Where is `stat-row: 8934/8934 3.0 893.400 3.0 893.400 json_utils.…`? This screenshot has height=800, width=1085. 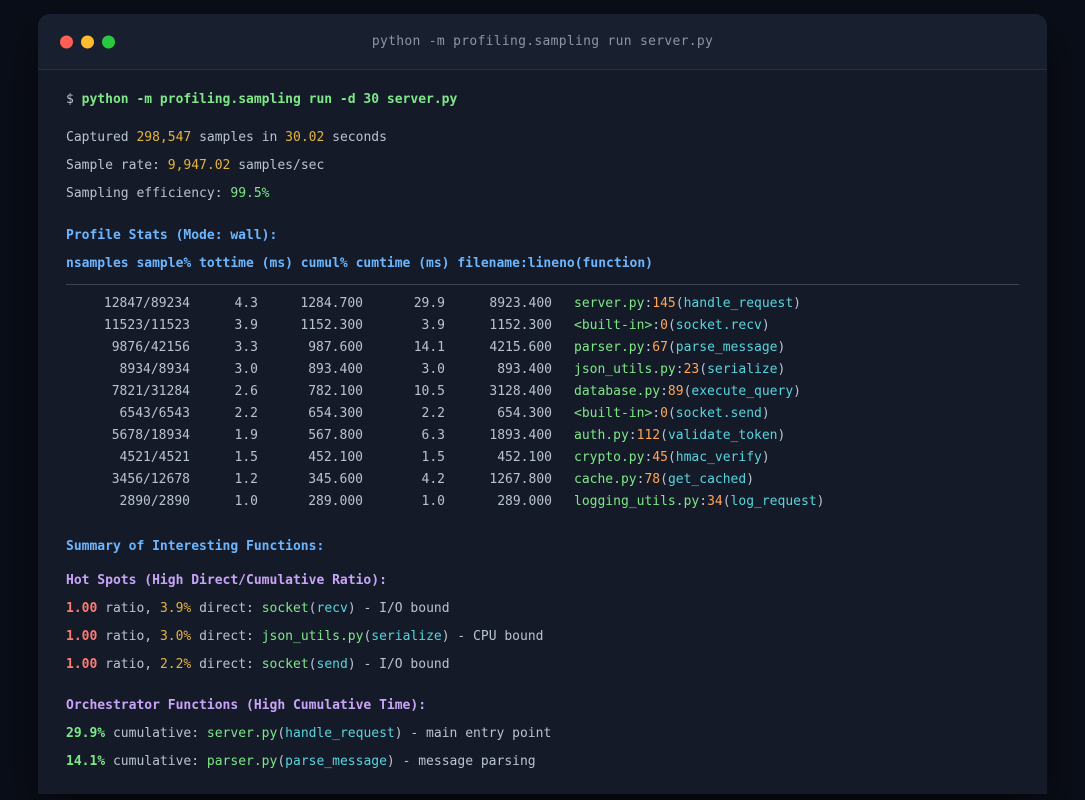
stat-row: 8934/8934 3.0 893.400 3.0 893.400 json_utils.… is located at coordinates (542, 370).